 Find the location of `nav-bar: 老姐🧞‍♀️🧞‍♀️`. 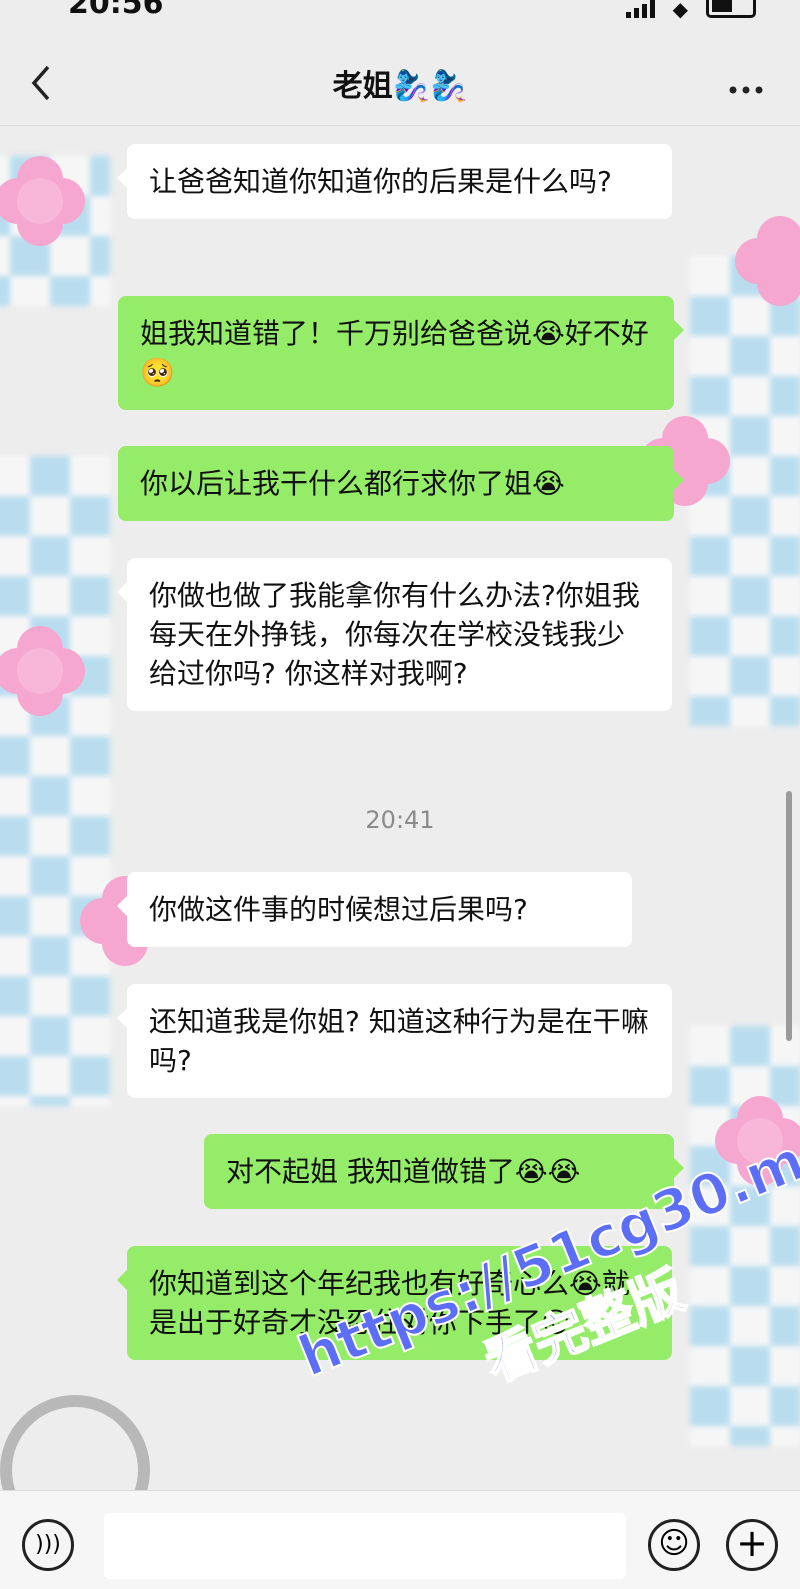

nav-bar: 老姐🧞‍♀️🧞‍♀️ is located at coordinates (400, 85).